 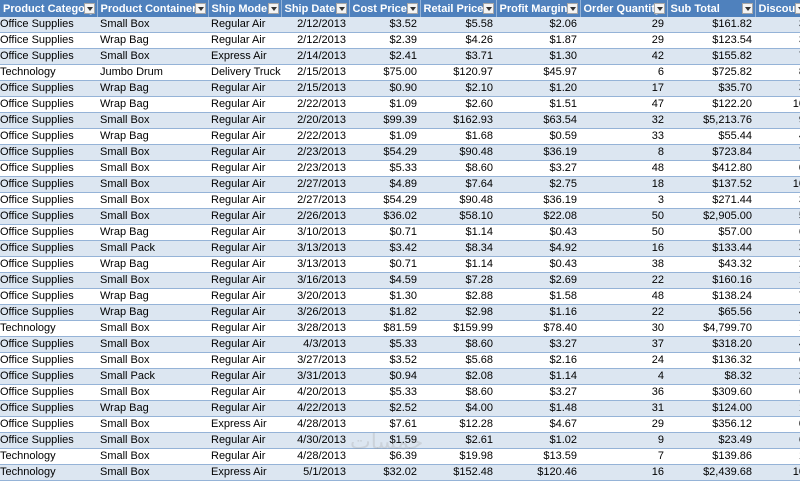 What do you see at coordinates (777, 121) in the screenshot?
I see `cell-discount: 9` at bounding box center [777, 121].